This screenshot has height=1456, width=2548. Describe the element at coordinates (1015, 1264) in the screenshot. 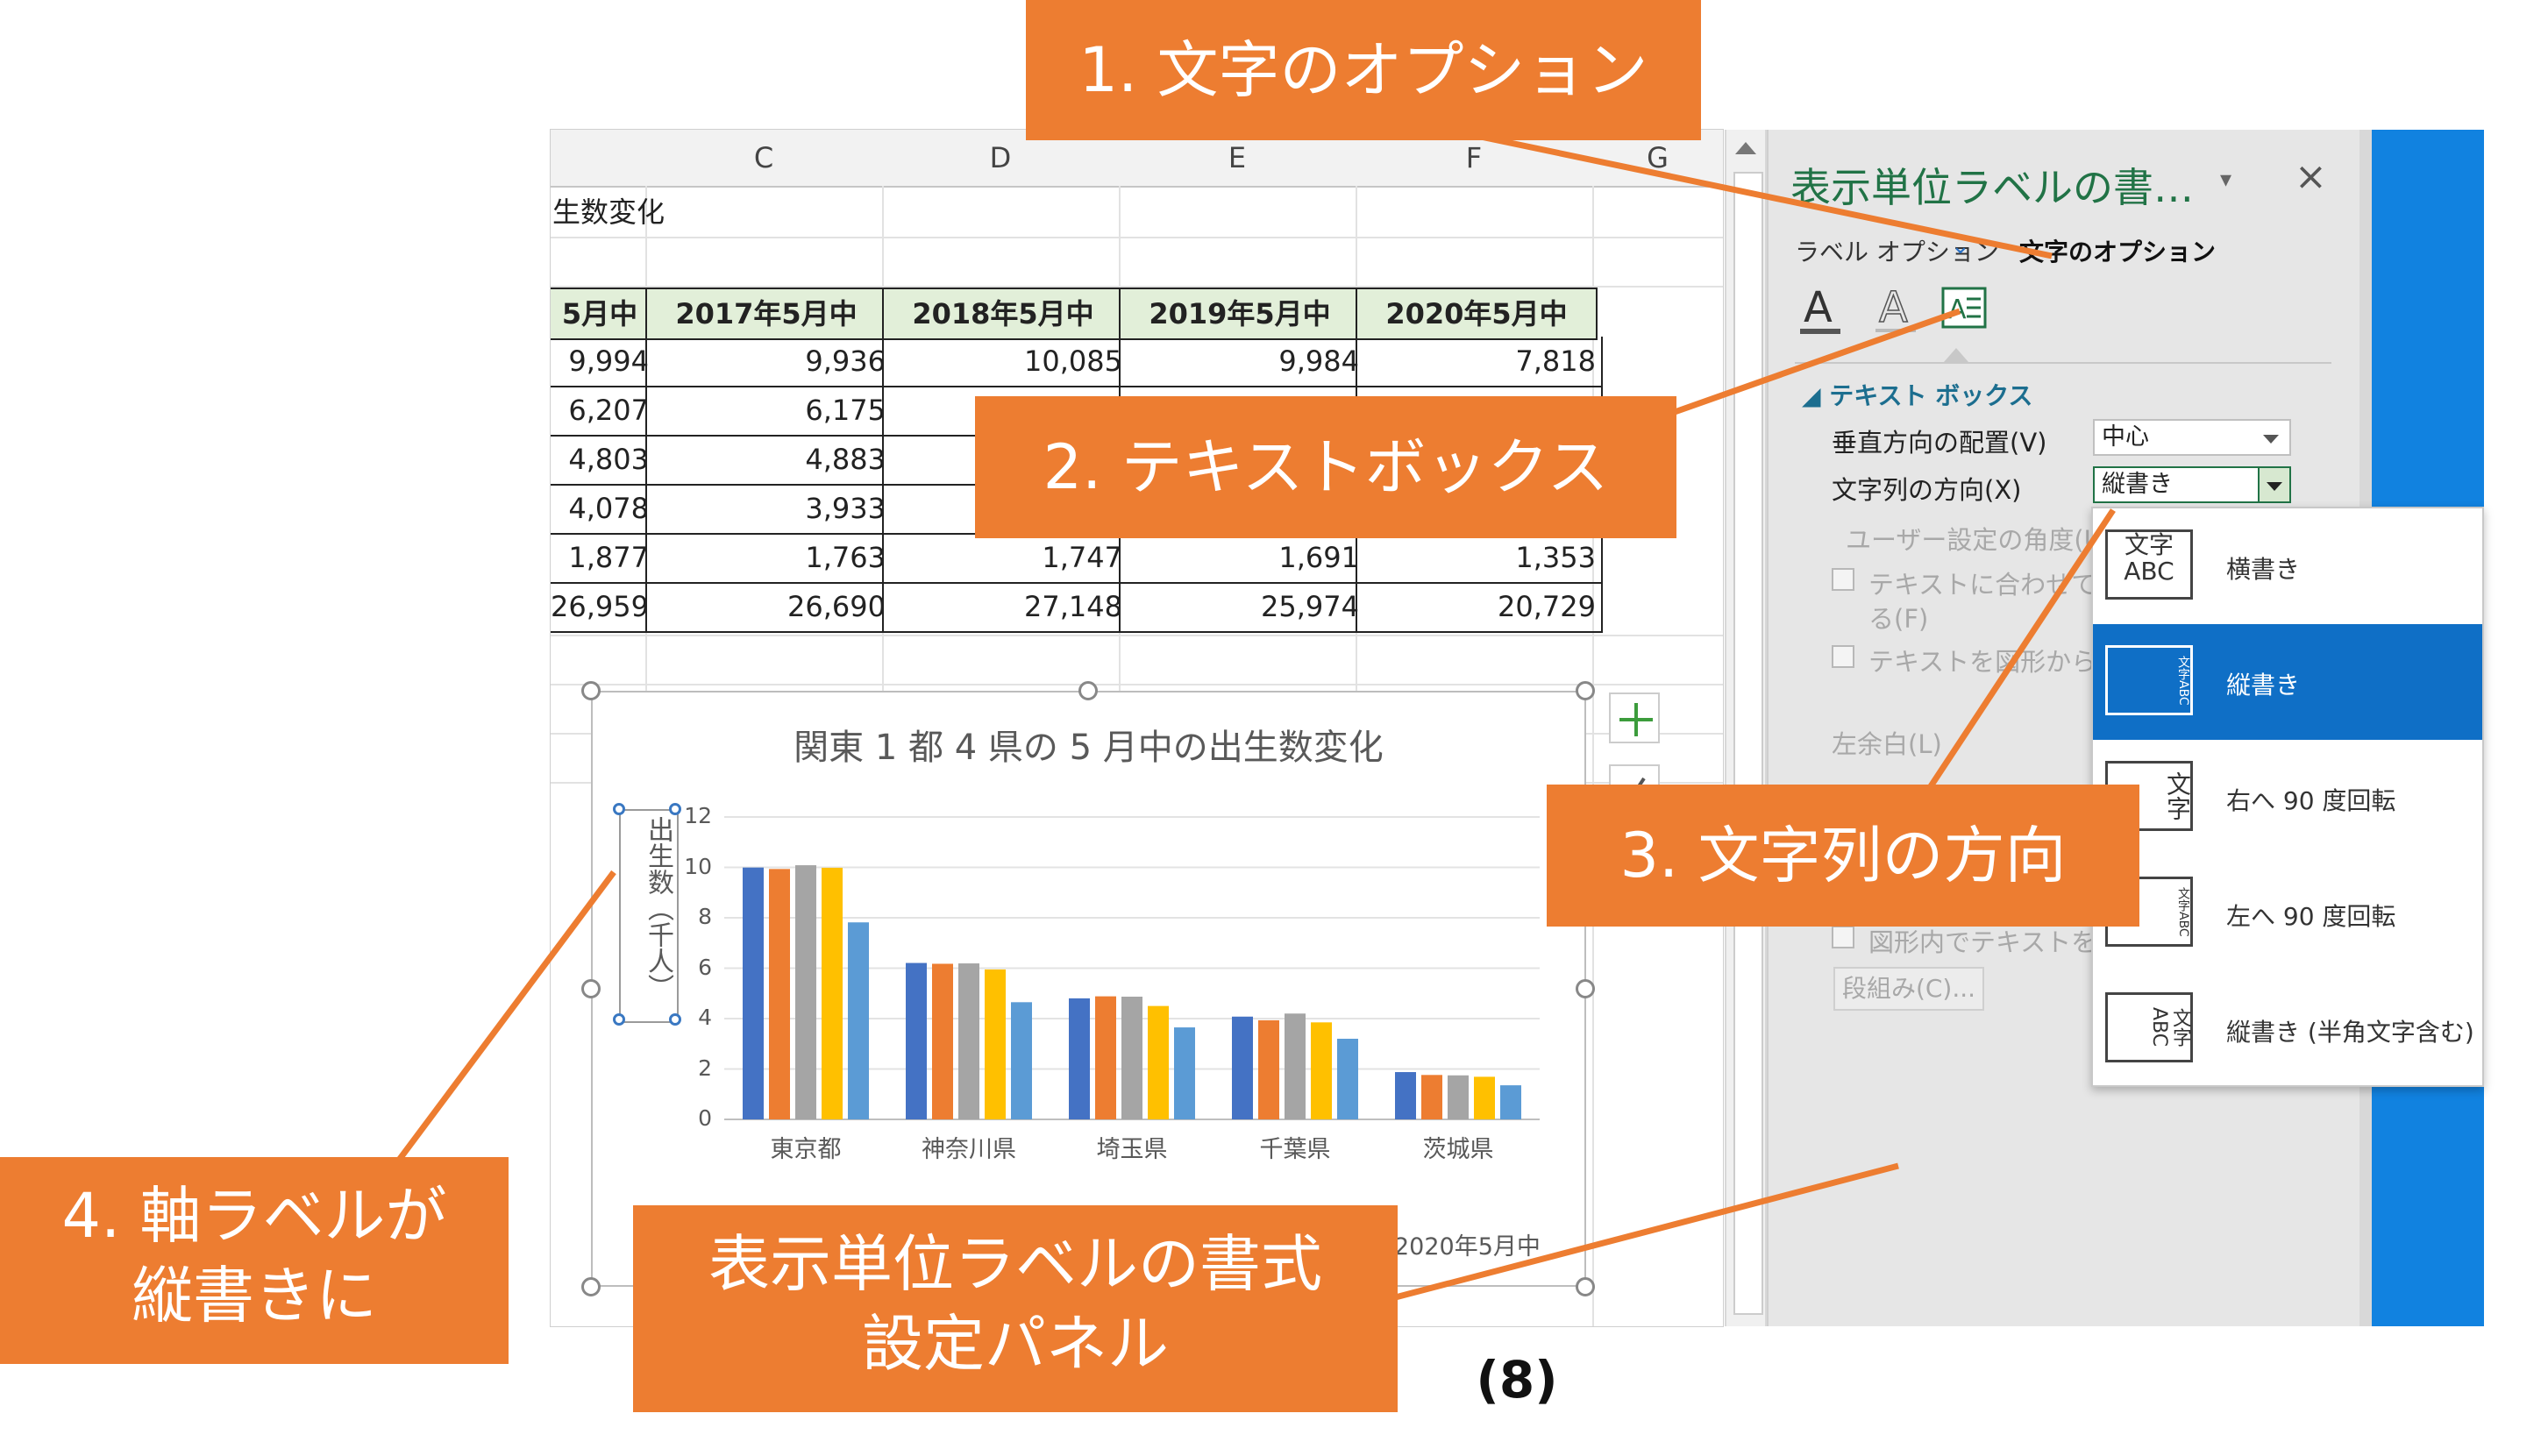

I see `callout-line: 表示単位ラベルの書式` at that location.